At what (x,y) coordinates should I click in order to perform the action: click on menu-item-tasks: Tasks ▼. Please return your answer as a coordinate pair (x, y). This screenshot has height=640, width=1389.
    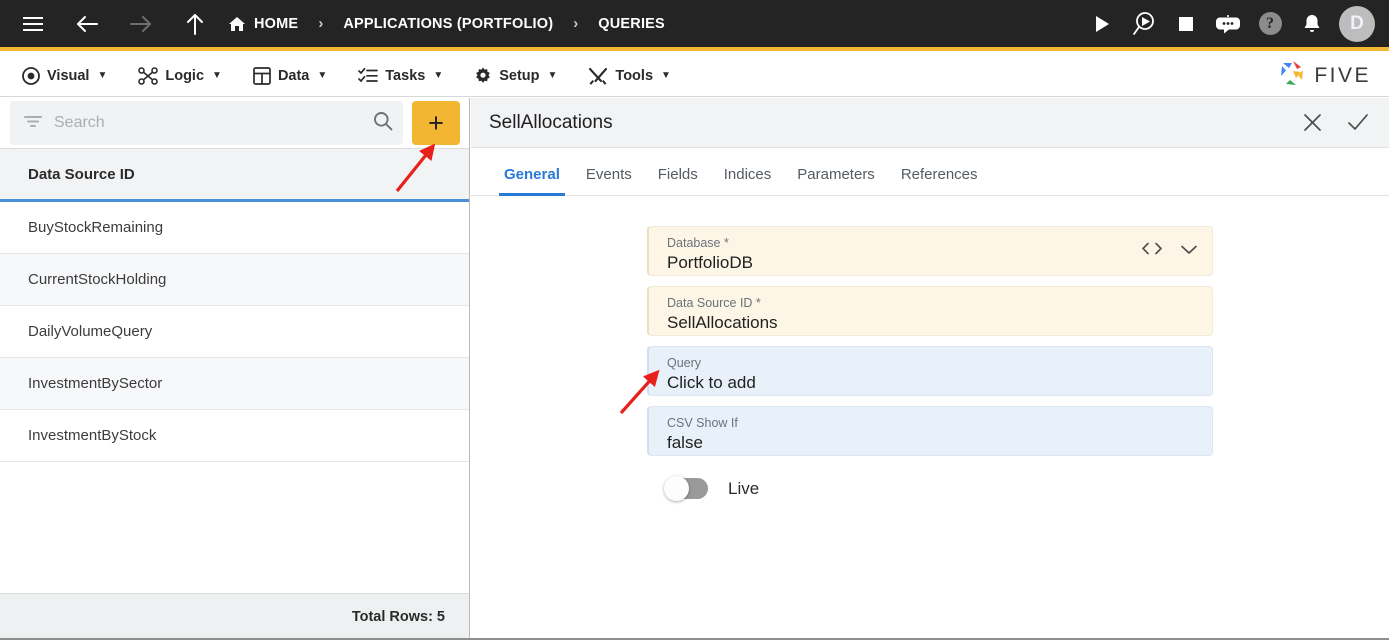
    Looking at the image, I should click on (400, 76).